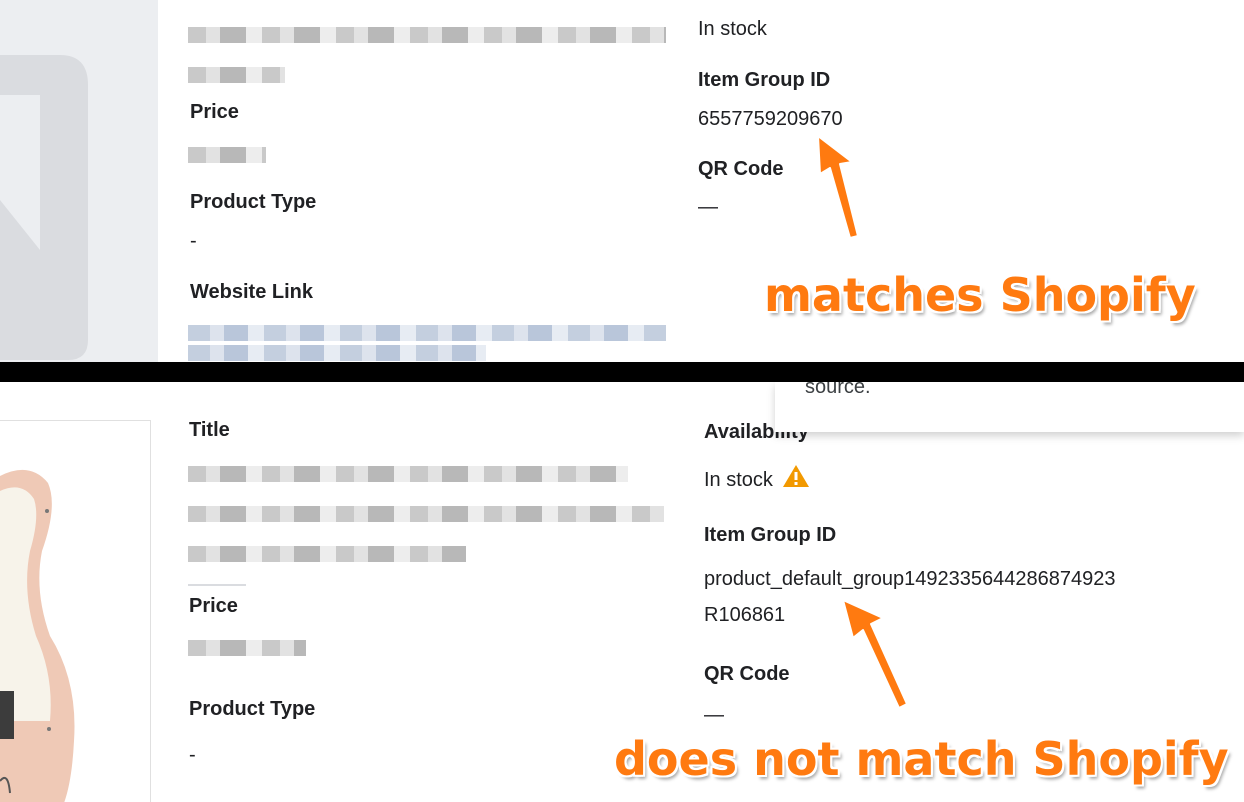 The image size is (1244, 802). What do you see at coordinates (770, 119) in the screenshot?
I see `item-group-id-value: 6557759209670` at bounding box center [770, 119].